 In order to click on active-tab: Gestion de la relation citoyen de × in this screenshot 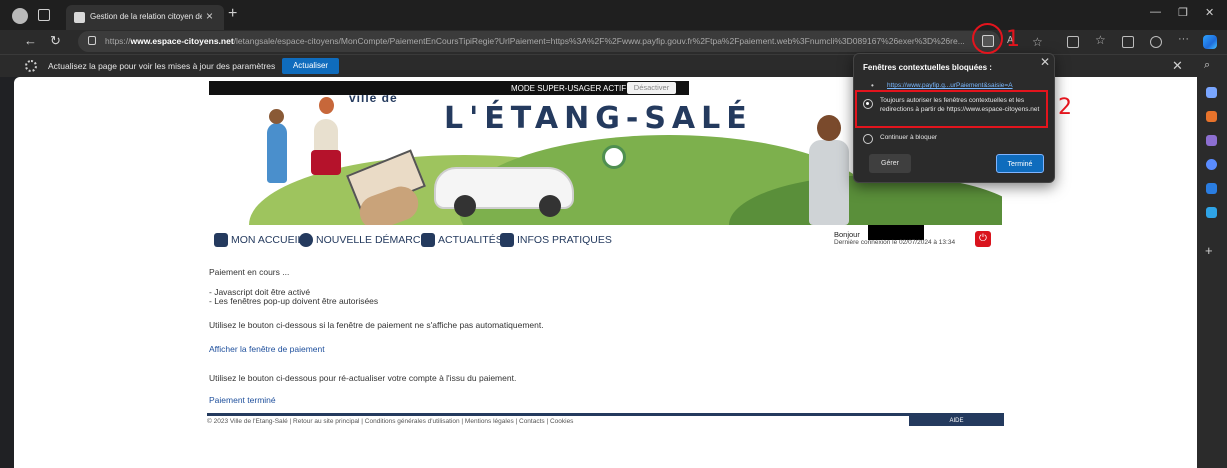, I will do `click(145, 17)`.